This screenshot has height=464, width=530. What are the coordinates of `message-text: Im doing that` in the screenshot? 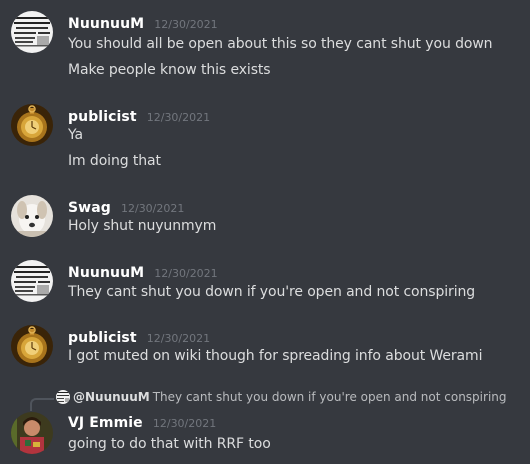 It's located at (114, 161).